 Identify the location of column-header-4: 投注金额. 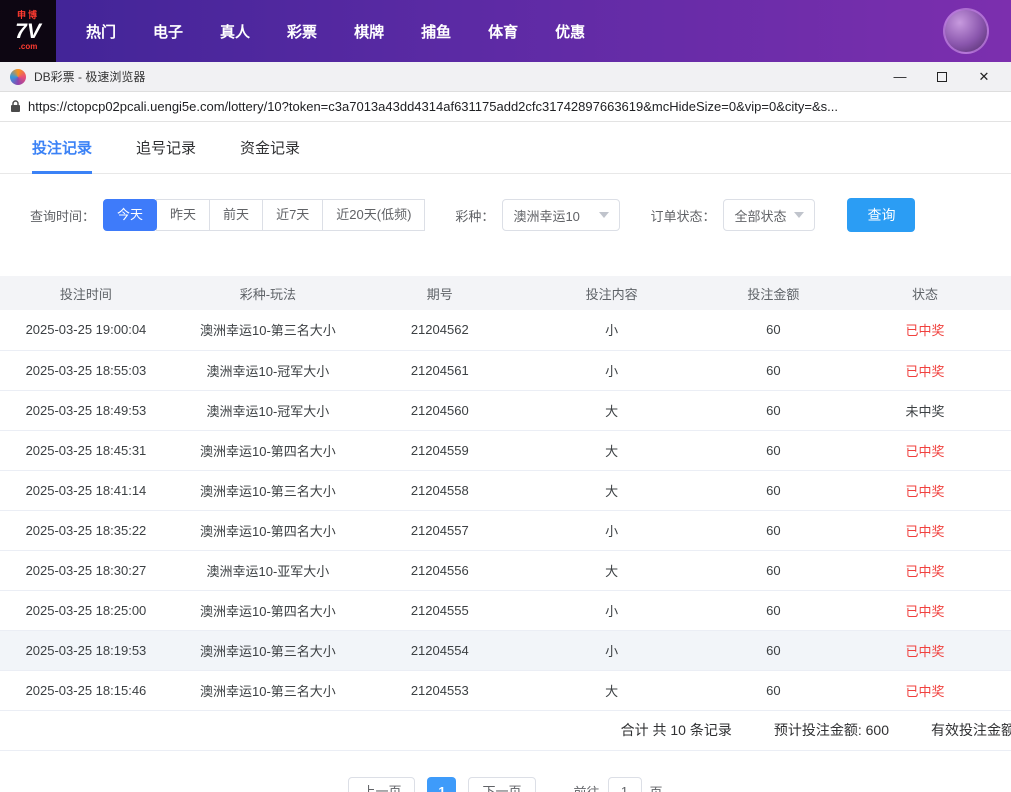
(773, 293).